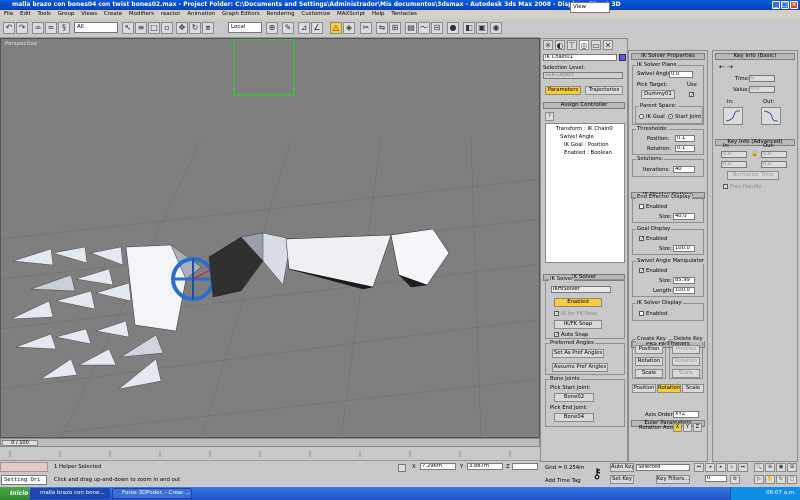  What do you see at coordinates (608, 45) in the screenshot?
I see `utilities-tab-icon: ✕` at bounding box center [608, 45].